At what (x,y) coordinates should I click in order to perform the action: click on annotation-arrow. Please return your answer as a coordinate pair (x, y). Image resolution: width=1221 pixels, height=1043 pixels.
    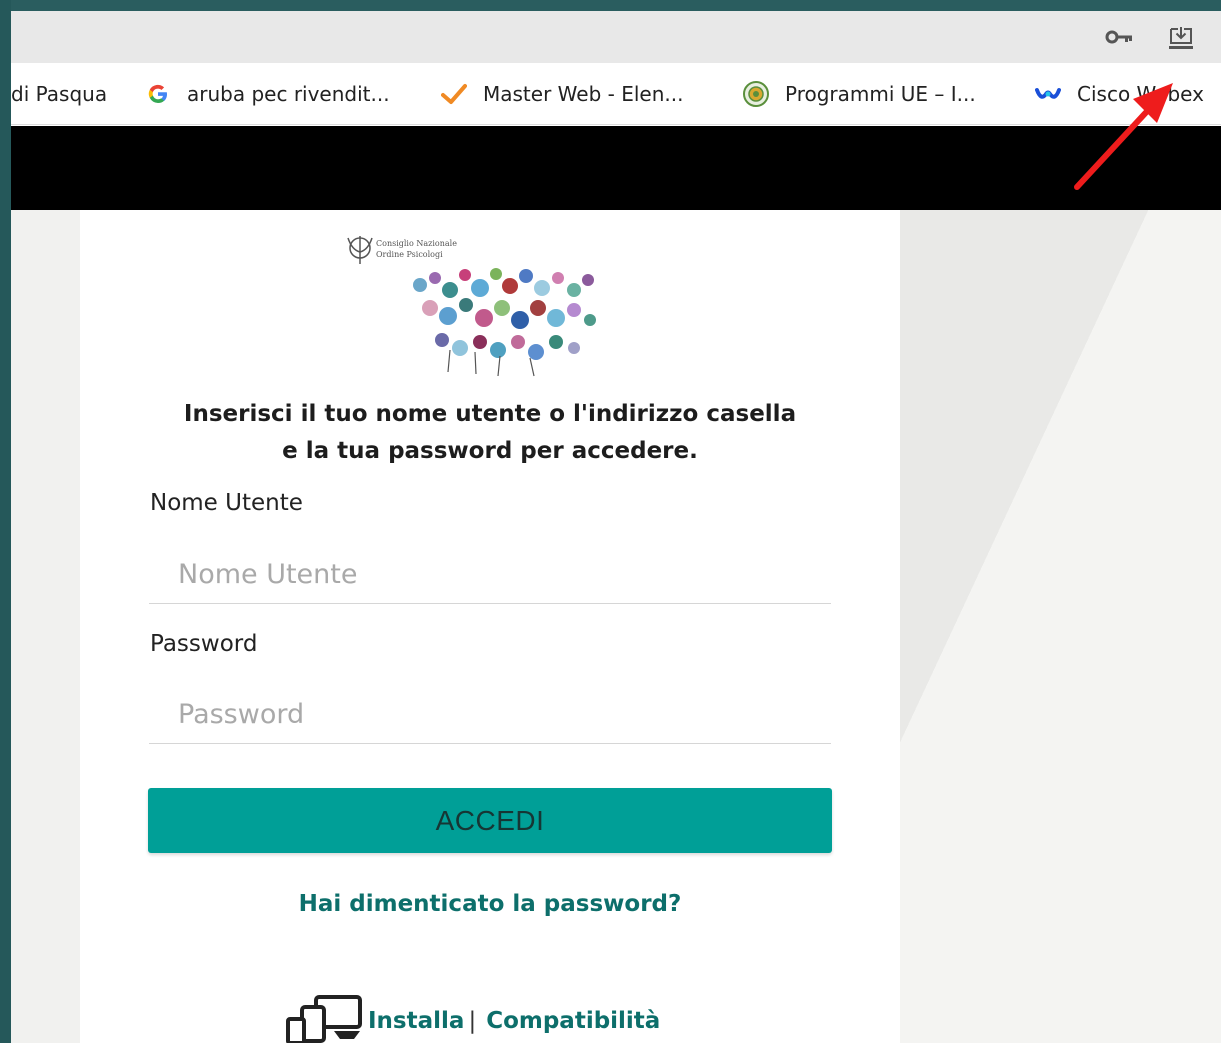
    Looking at the image, I should click on (1123, 136).